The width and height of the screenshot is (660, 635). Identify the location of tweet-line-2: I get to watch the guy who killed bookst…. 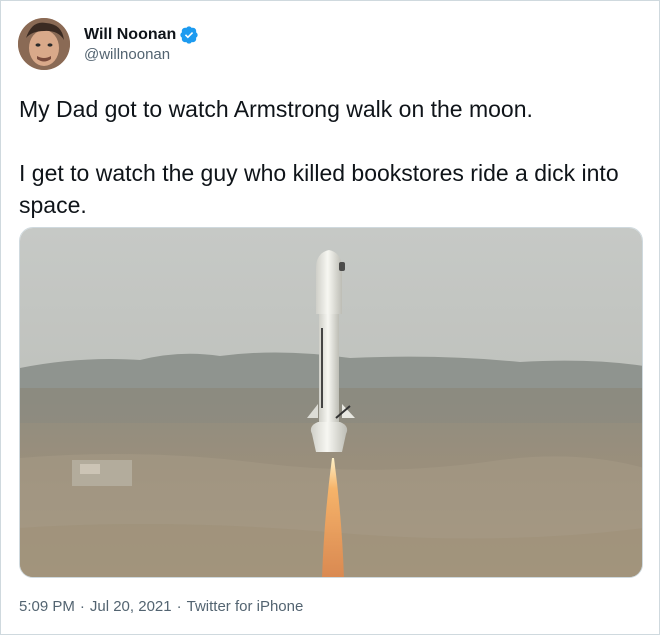
(319, 189).